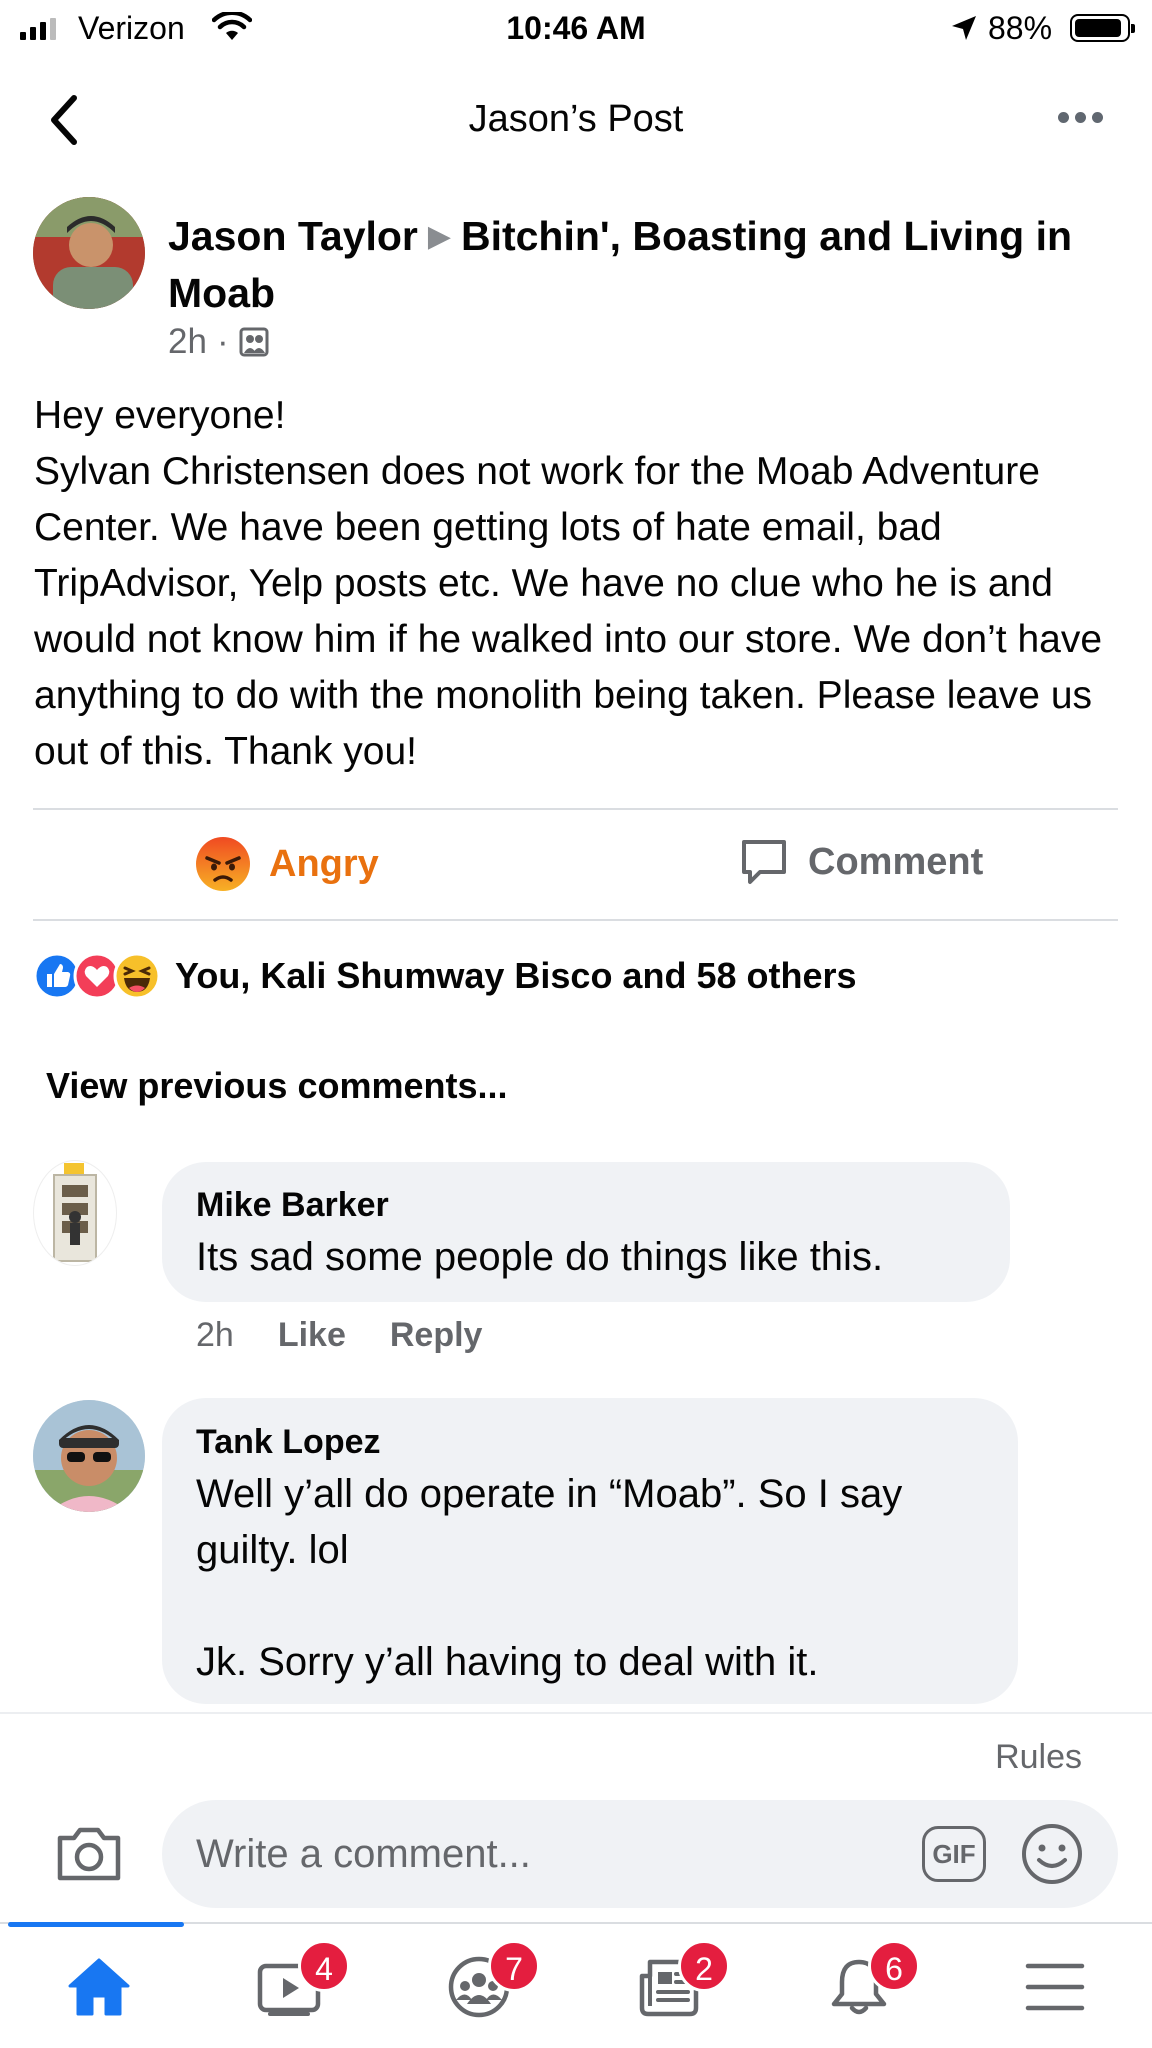  I want to click on comment-button: Comment, so click(860, 862).